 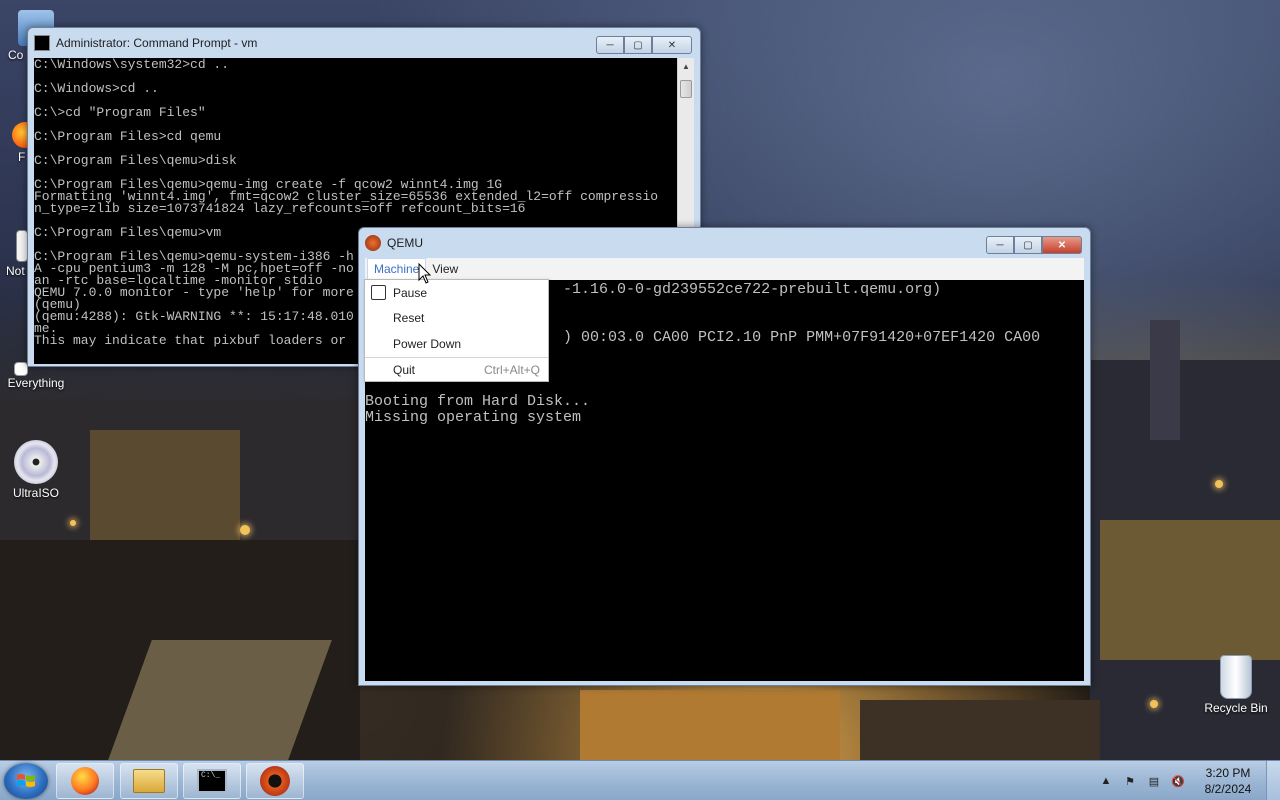 What do you see at coordinates (511, 370) in the screenshot?
I see `menu-item-shortcut: Ctrl+Alt+Q` at bounding box center [511, 370].